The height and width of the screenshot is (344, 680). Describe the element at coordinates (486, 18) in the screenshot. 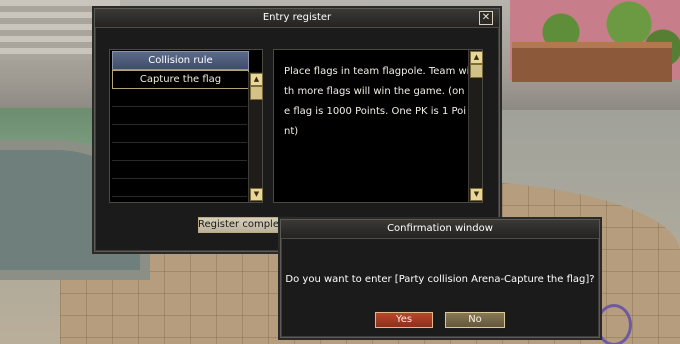

I see `close-icon: ✕` at that location.